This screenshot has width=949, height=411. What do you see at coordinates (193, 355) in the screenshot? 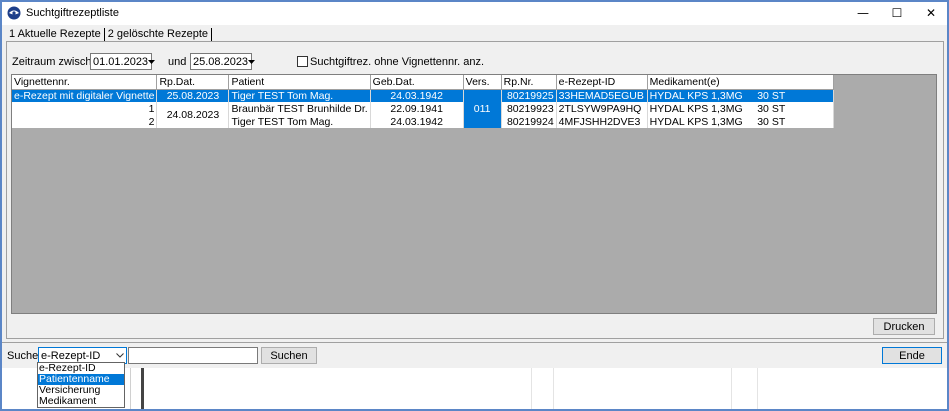
I see `search-input` at bounding box center [193, 355].